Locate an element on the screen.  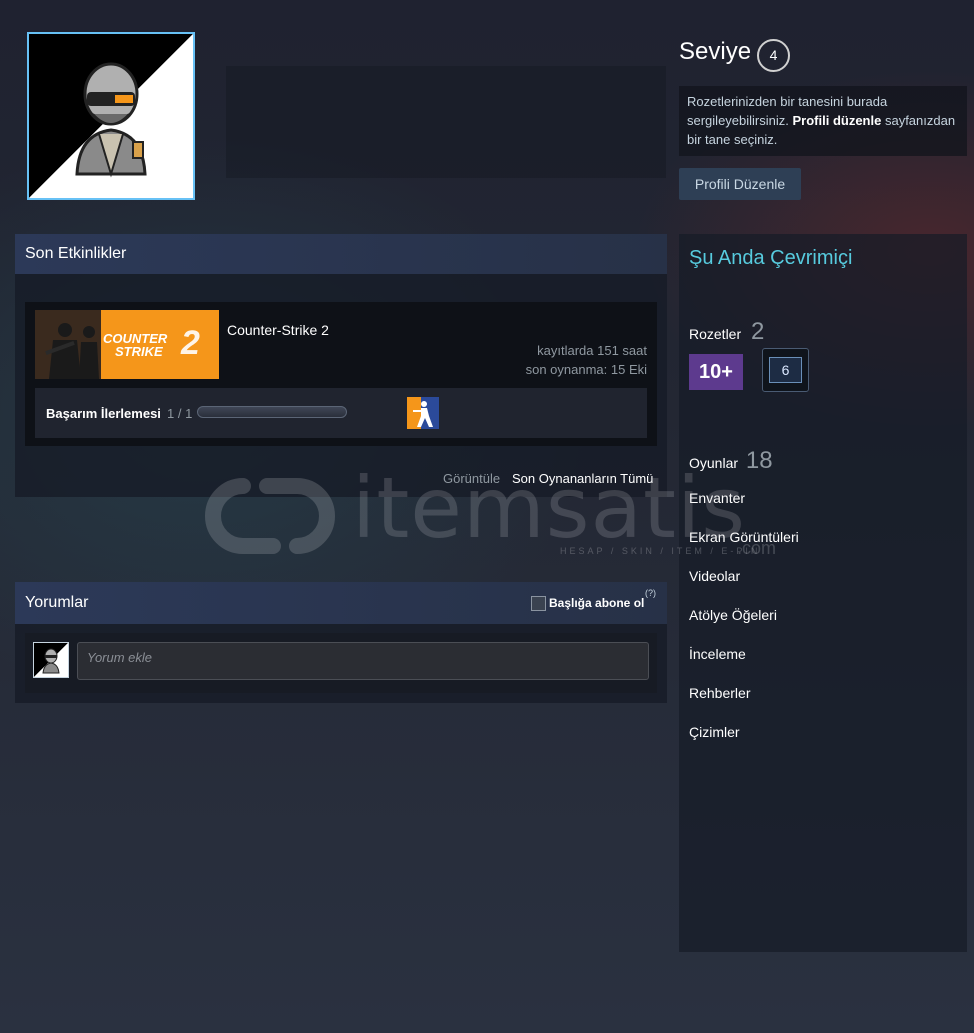
badges-link: Rozetler 2 is located at coordinates (726, 332).